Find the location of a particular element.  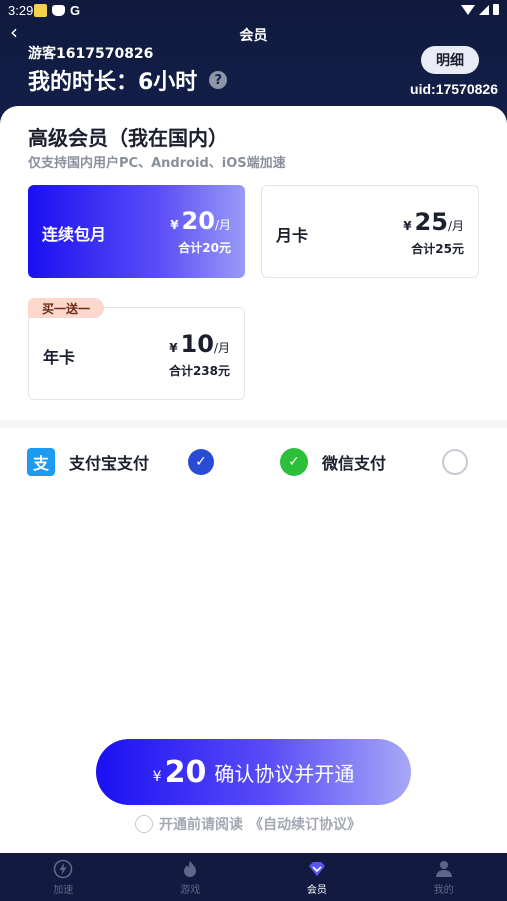

tab-label: 游戏 is located at coordinates (190, 890).